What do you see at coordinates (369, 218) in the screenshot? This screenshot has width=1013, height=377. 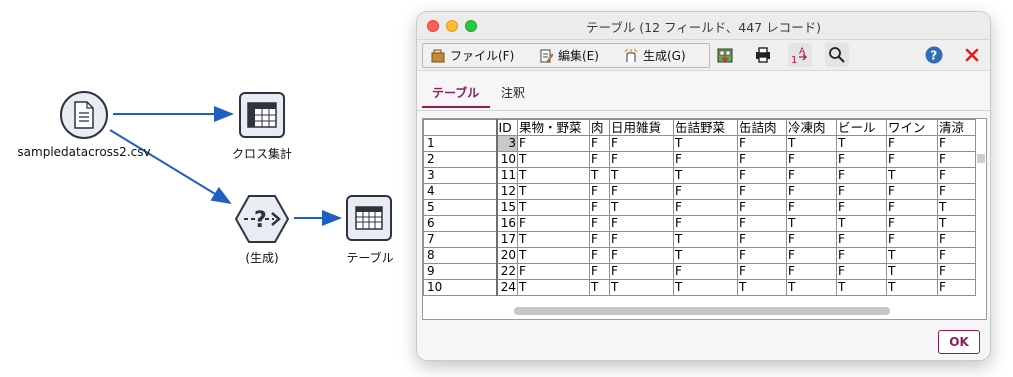 I see `table-node` at bounding box center [369, 218].